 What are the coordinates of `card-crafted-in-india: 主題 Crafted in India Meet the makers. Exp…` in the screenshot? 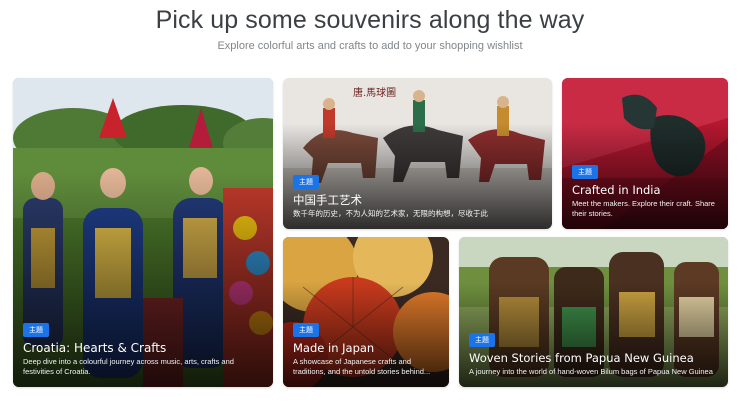 It's located at (645, 153).